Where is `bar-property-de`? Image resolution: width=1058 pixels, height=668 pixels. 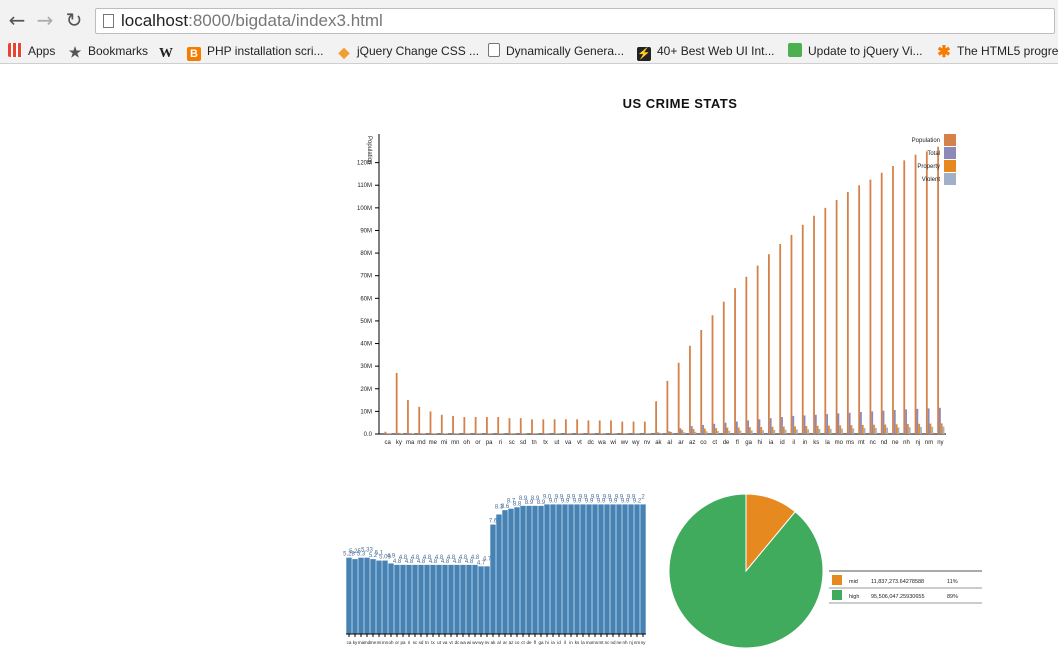 bar-property-de is located at coordinates (727, 430).